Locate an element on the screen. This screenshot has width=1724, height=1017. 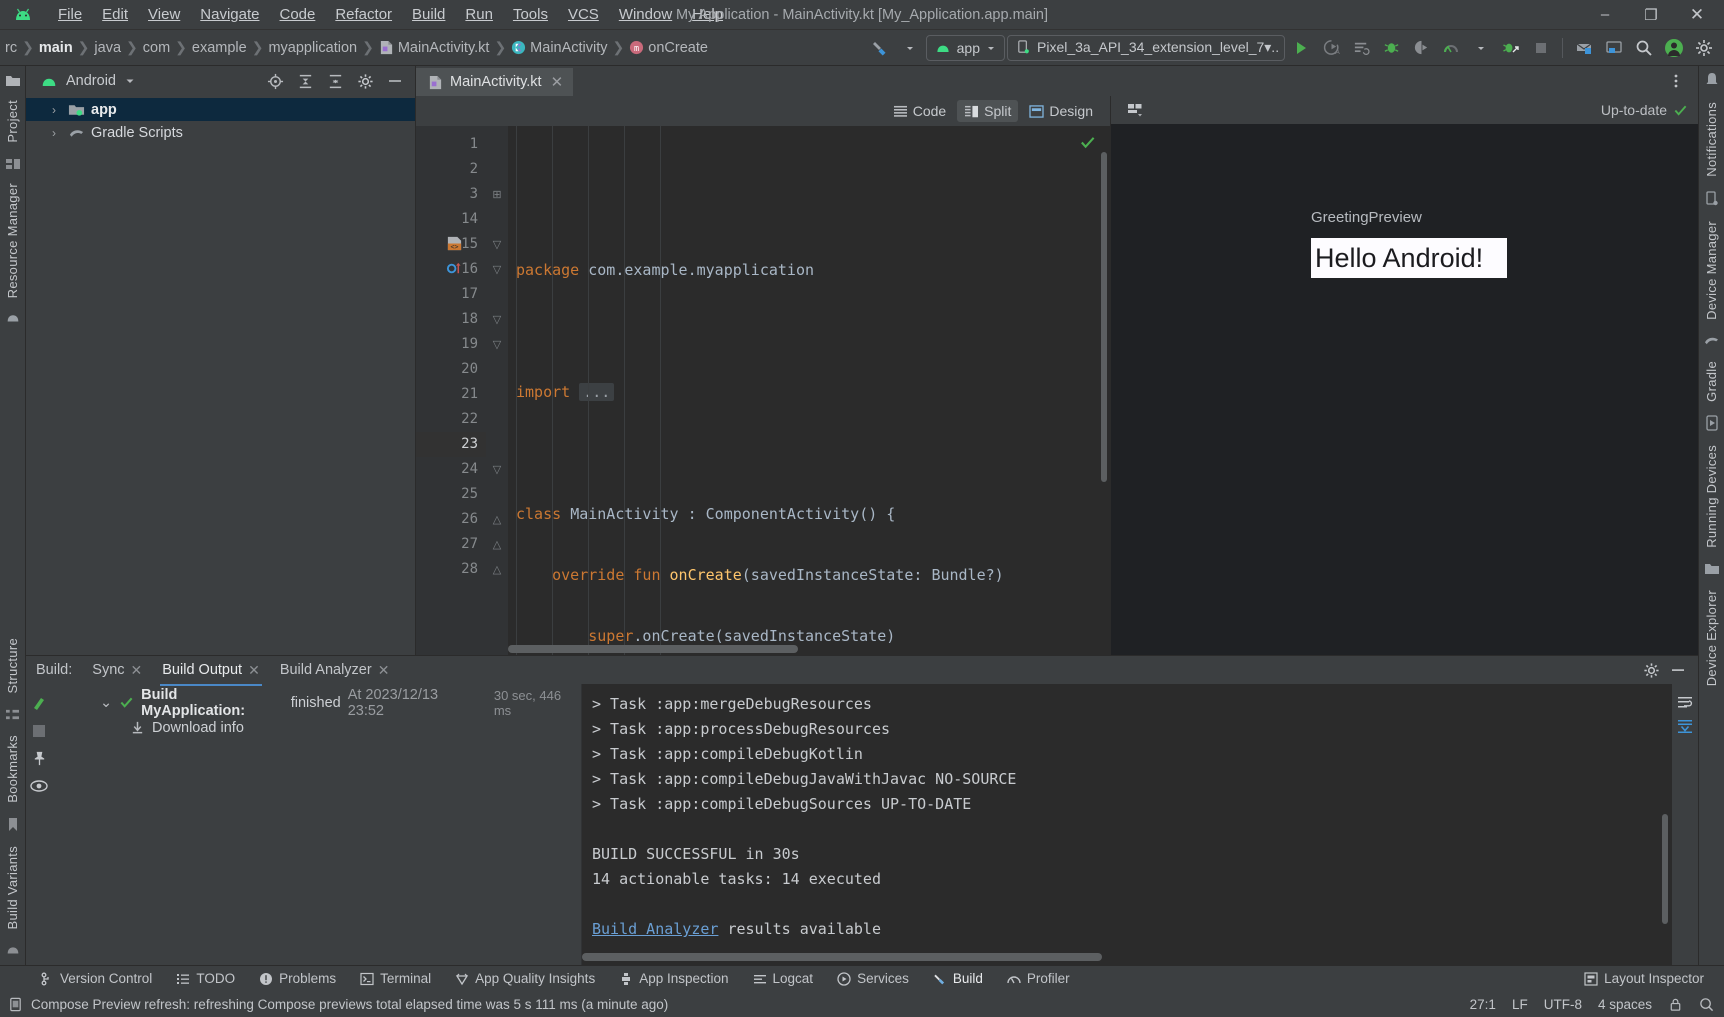
inspection-ok-icon is located at coordinates (1087, 142).